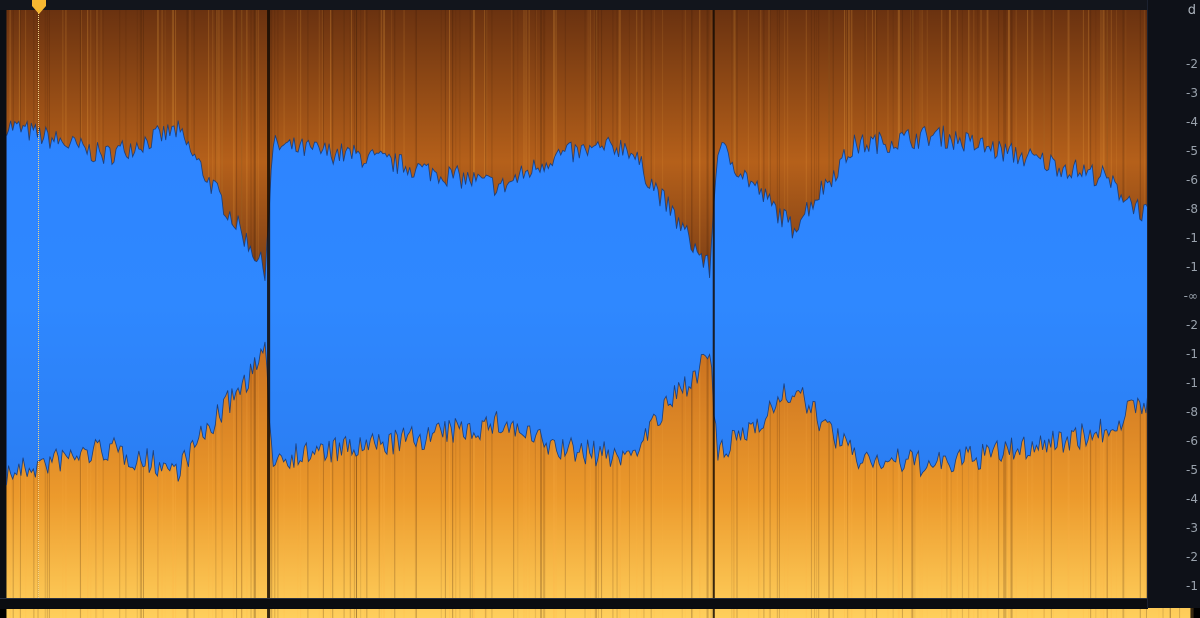 This screenshot has width=1200, height=618. Describe the element at coordinates (600, 5) in the screenshot. I see `top-bar` at that location.